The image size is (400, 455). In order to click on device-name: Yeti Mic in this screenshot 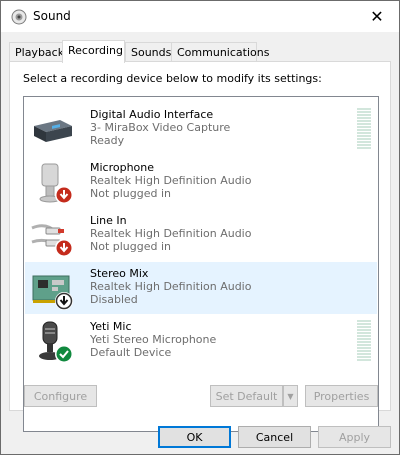, I will do `click(111, 326)`.